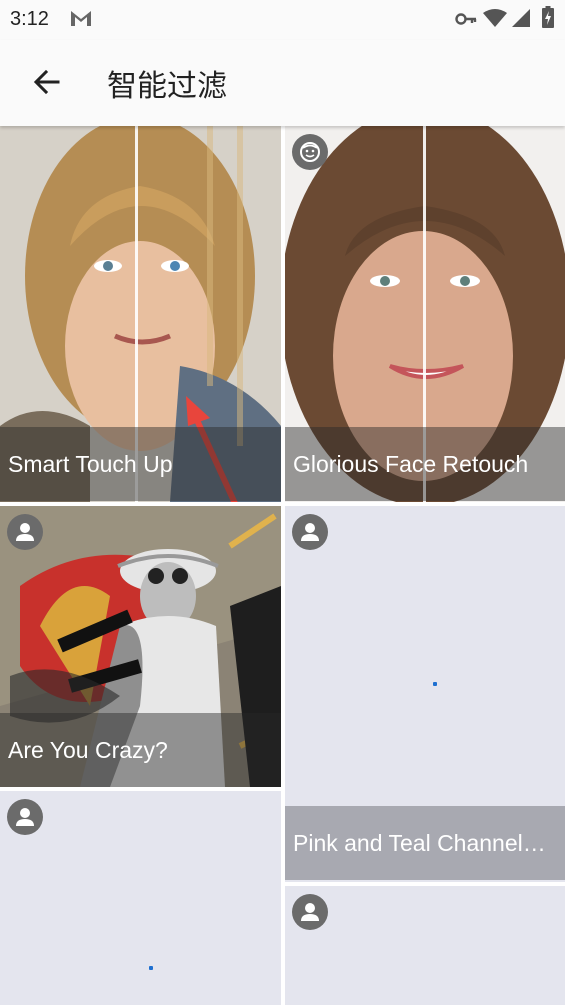 Image resolution: width=565 pixels, height=1005 pixels. I want to click on key-icon, so click(466, 19).